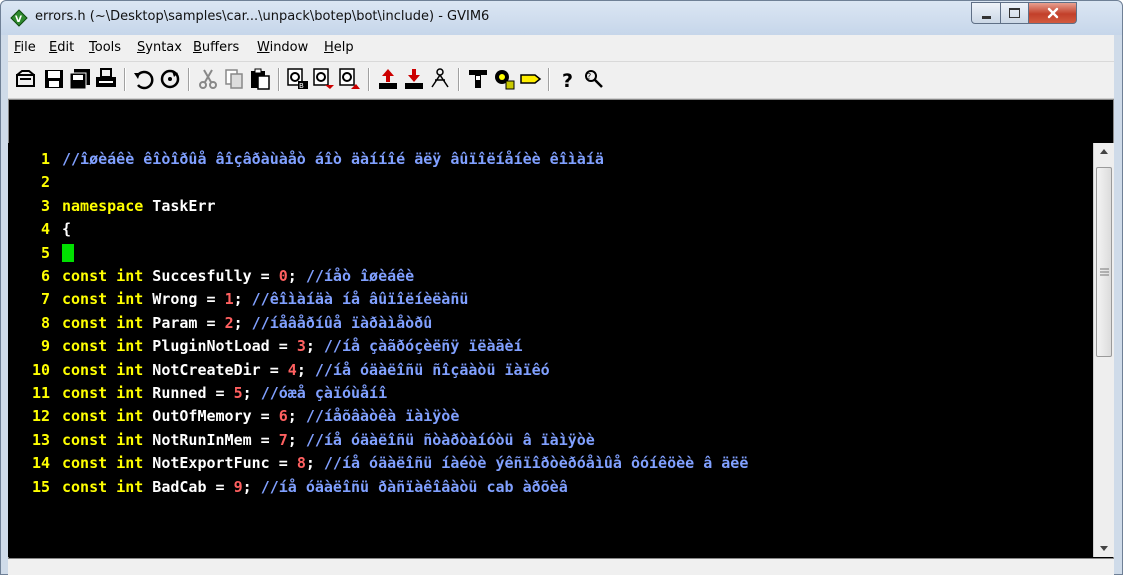  What do you see at coordinates (216, 47) in the screenshot?
I see `menu-buffers: Buffers` at bounding box center [216, 47].